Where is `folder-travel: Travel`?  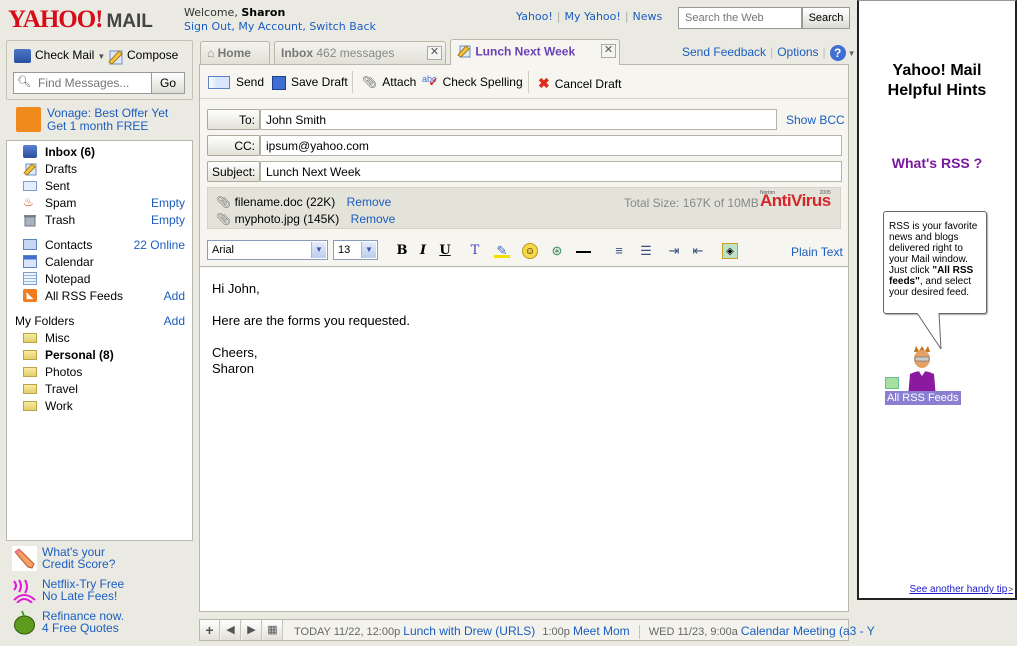 folder-travel: Travel is located at coordinates (99, 389).